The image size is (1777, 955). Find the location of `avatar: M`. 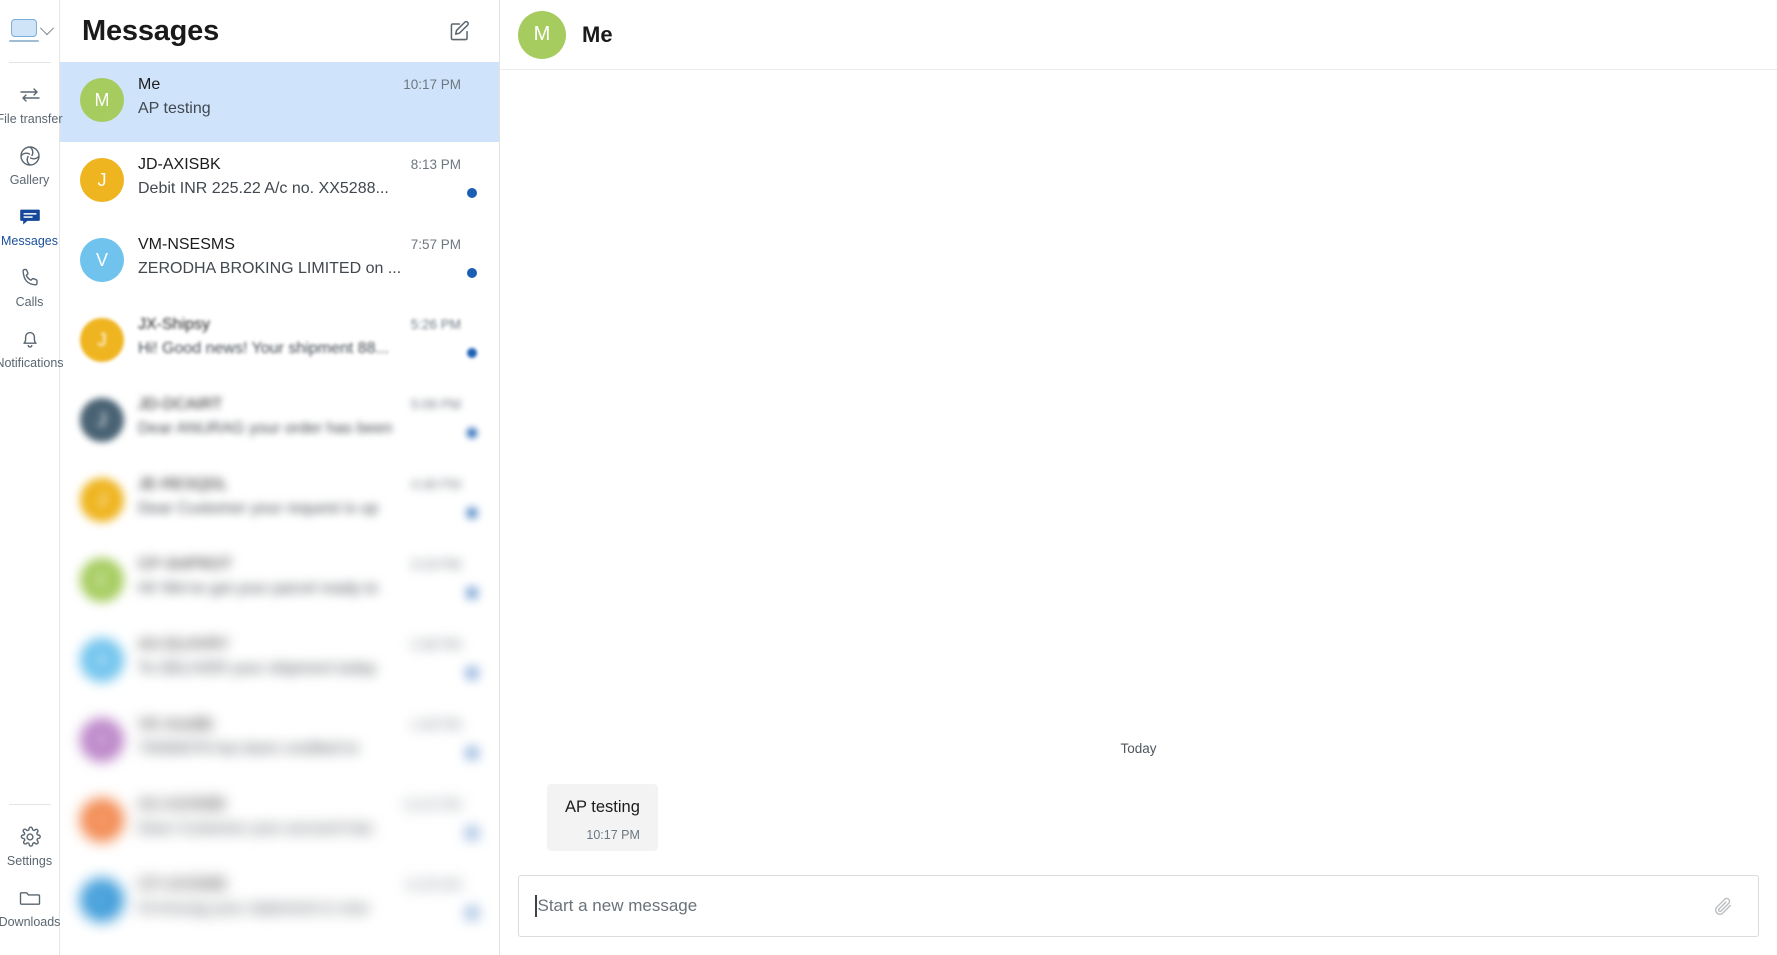

avatar: M is located at coordinates (542, 34).